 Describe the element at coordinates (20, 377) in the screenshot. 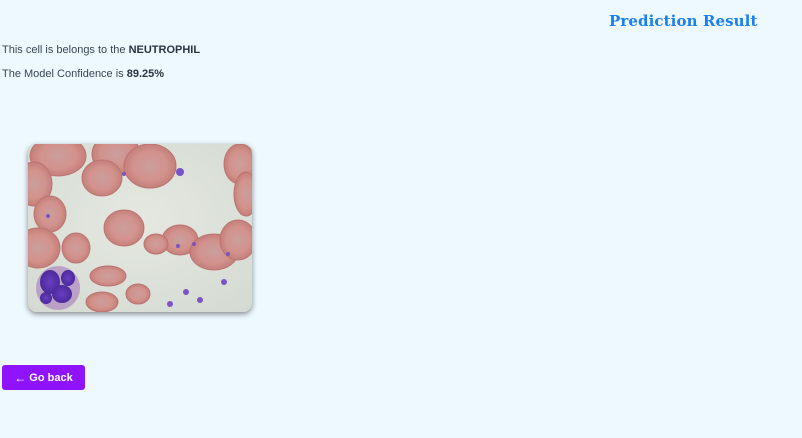

I see `arrow-left-icon: ←` at that location.